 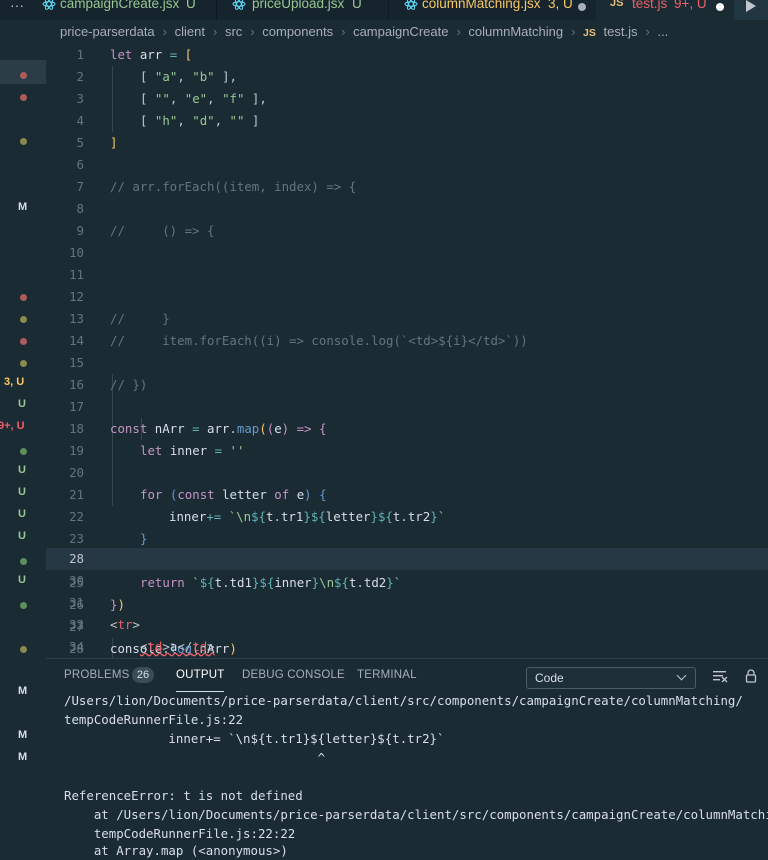 I want to click on clear-output-icon, so click(x=720, y=676).